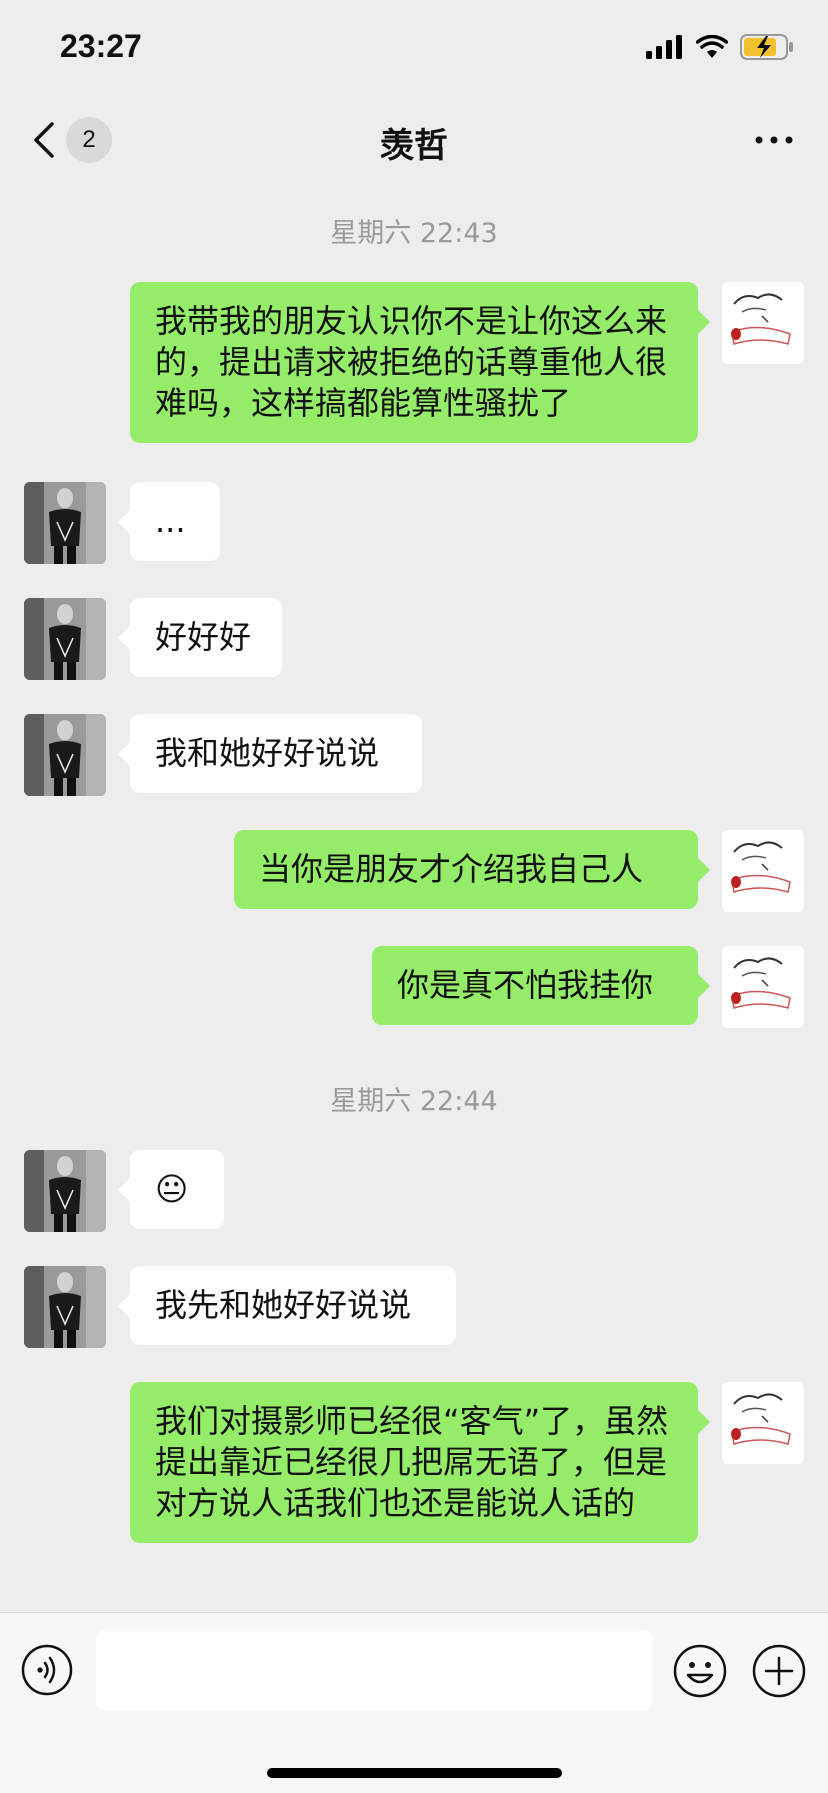 The width and height of the screenshot is (828, 1793). I want to click on nav-bar: 2 羡哲, so click(414, 140).